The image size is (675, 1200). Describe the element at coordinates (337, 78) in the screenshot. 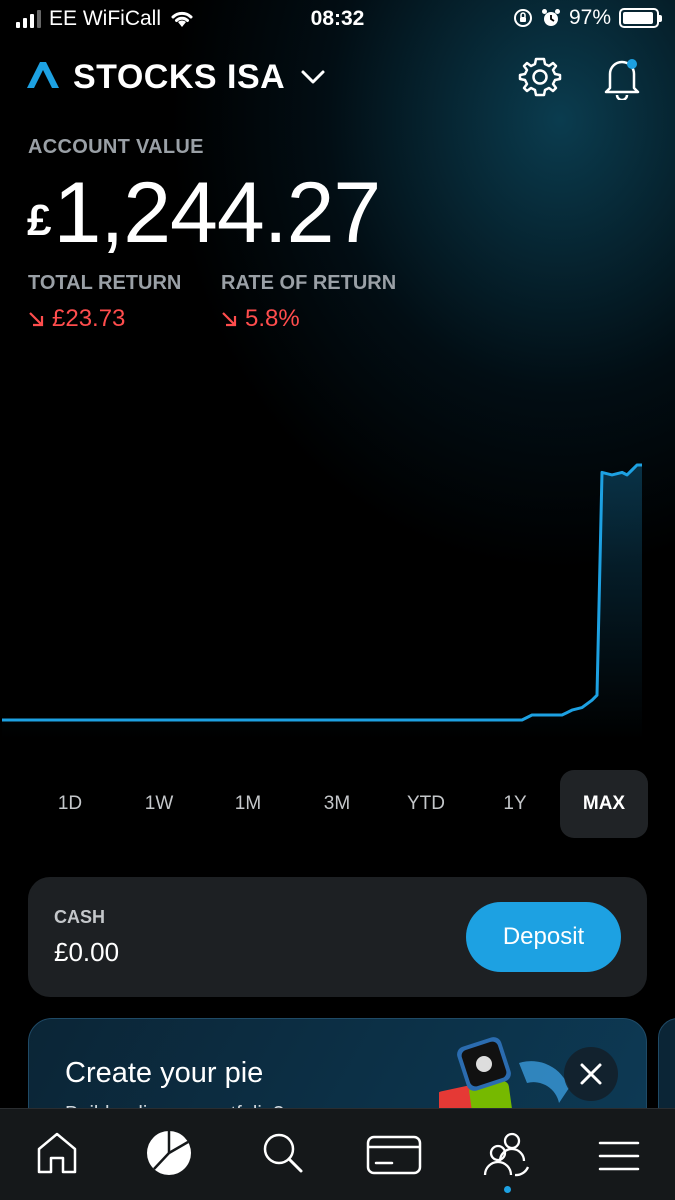

I see `header: STOCKS ISA` at that location.